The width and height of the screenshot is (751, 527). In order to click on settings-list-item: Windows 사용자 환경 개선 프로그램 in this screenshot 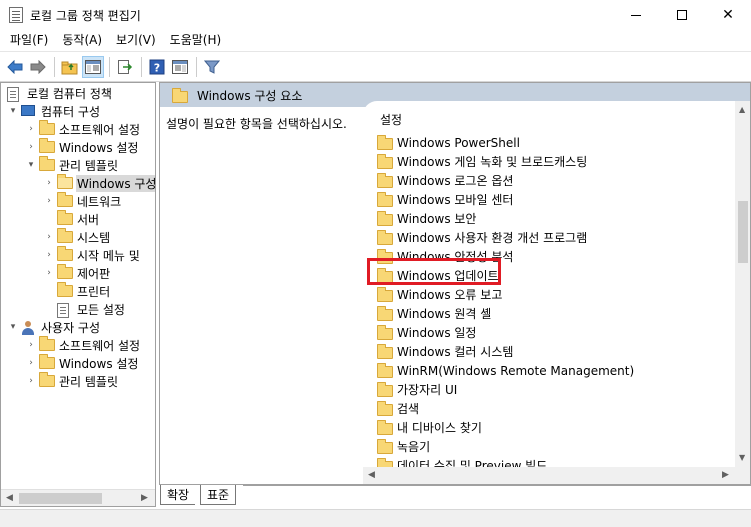, I will do `click(482, 237)`.